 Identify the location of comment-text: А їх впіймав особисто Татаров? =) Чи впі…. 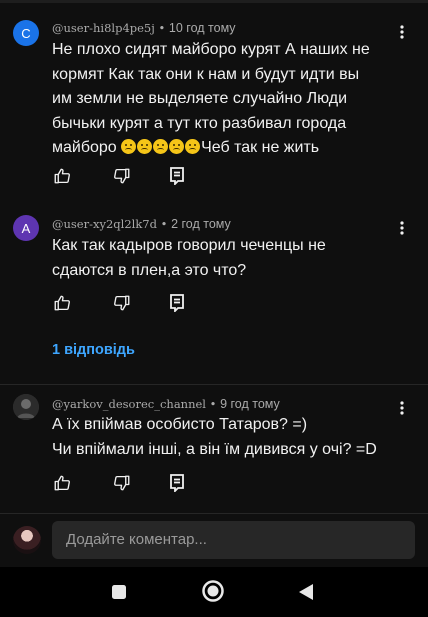
(232, 437).